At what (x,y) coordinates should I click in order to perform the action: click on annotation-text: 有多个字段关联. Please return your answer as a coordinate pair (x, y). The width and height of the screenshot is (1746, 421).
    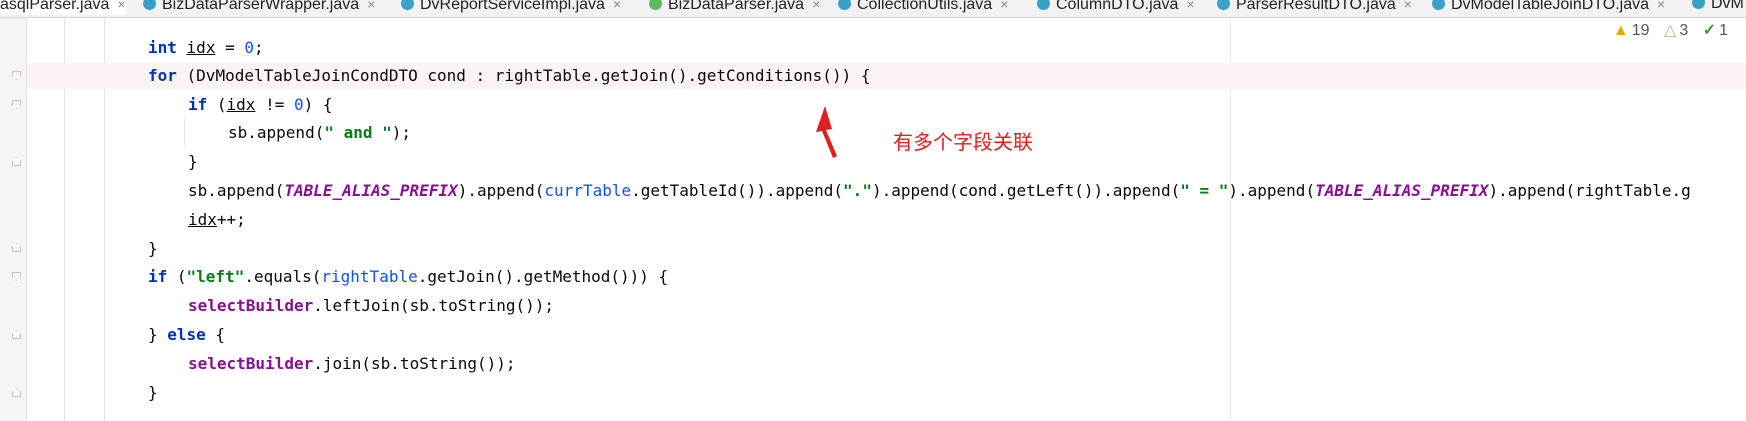
    Looking at the image, I should click on (963, 143).